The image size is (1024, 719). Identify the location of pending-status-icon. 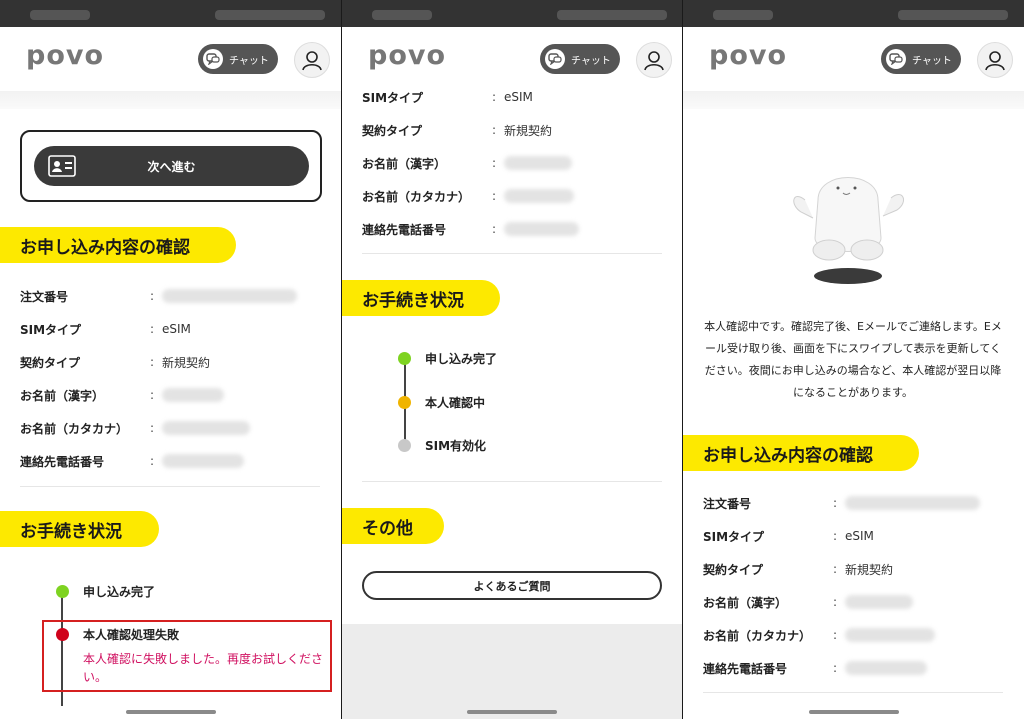
(404, 445).